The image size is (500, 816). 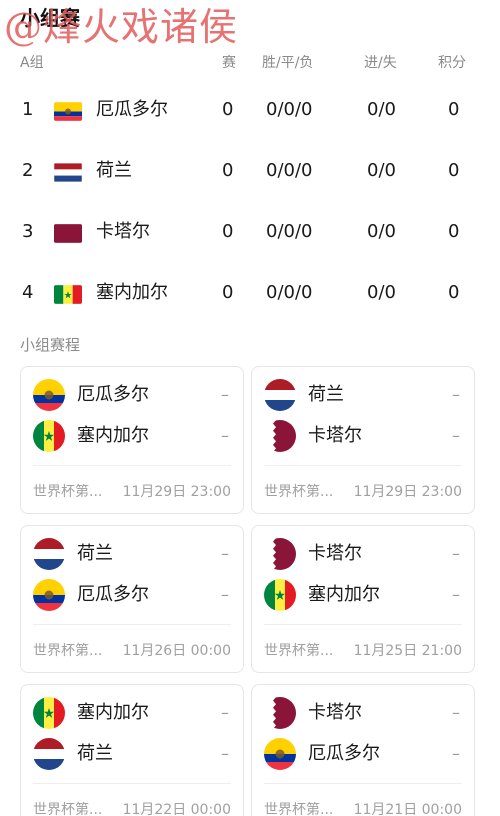 I want to click on col-wdl: 胜/平/负, so click(x=288, y=63).